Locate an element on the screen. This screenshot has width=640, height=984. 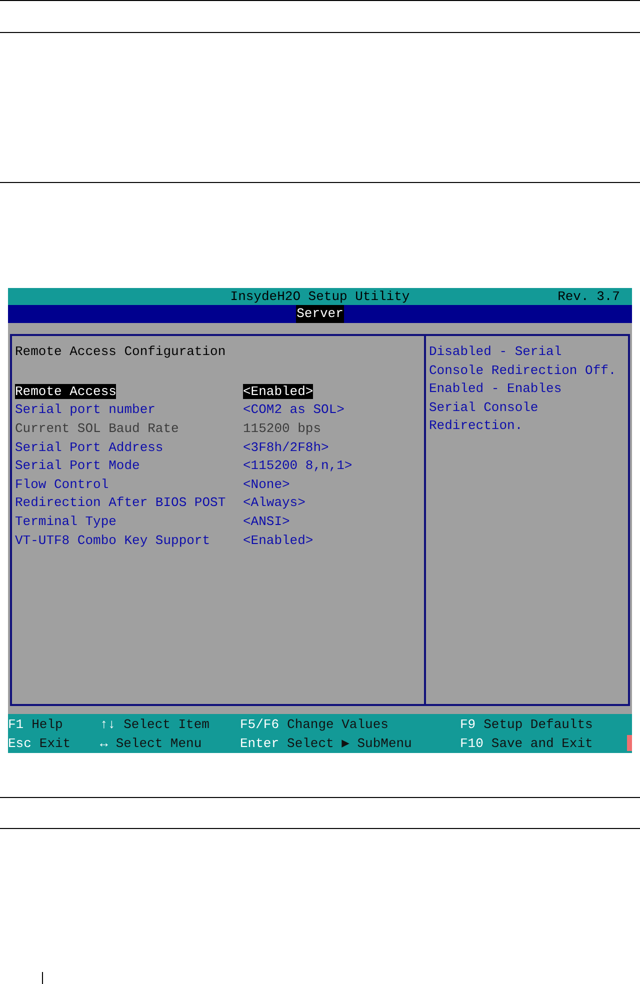
help-text: Serial Console is located at coordinates (484, 408).